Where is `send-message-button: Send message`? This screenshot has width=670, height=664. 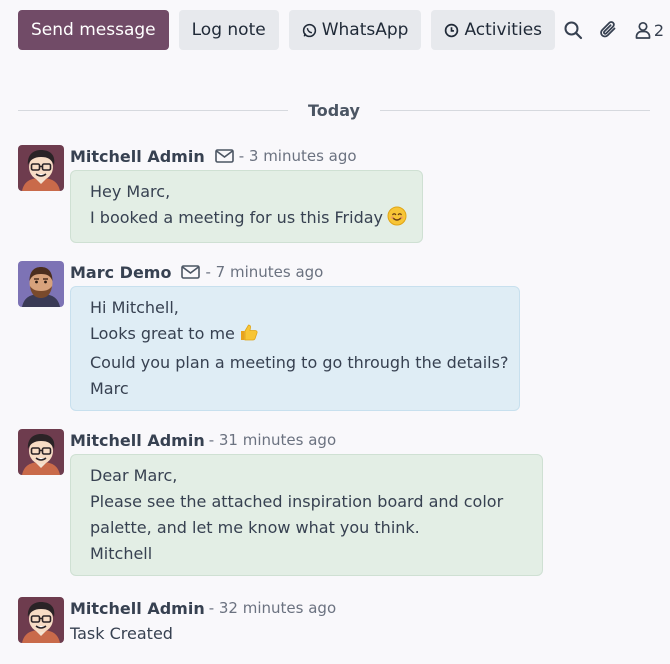
send-message-button: Send message is located at coordinates (93, 30).